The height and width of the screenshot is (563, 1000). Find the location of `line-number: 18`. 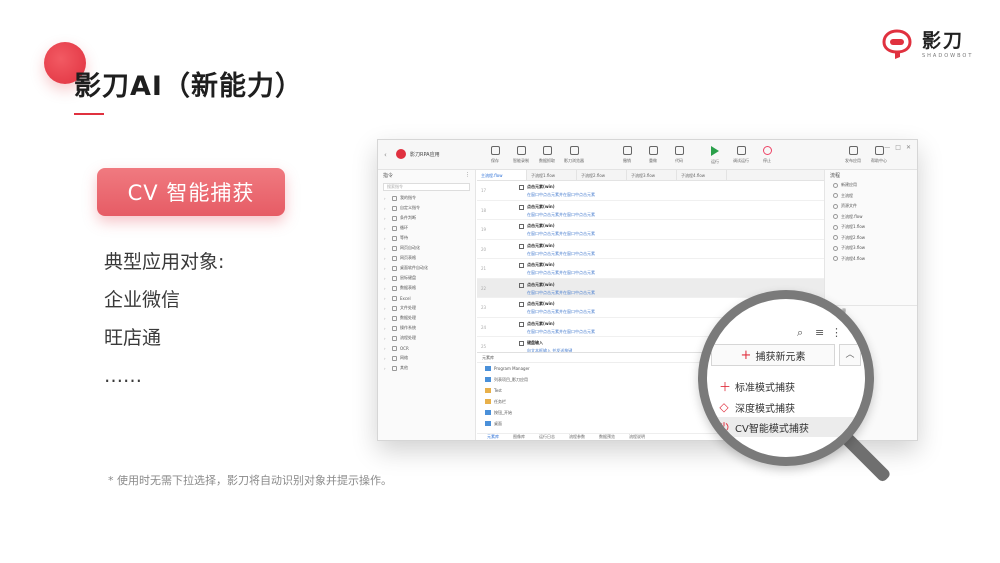

line-number: 18 is located at coordinates (484, 210).